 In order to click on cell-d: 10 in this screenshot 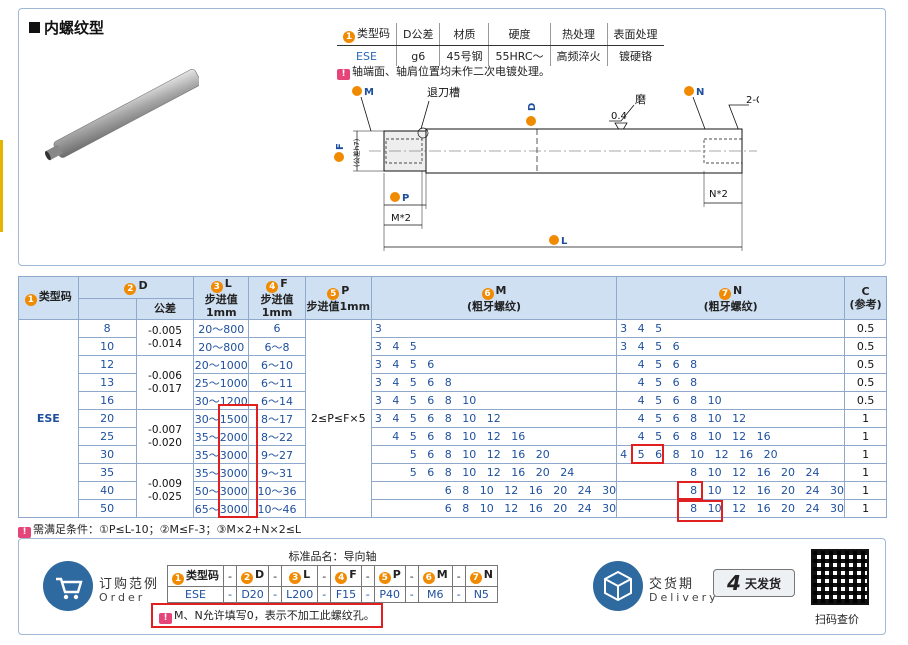, I will do `click(107, 346)`.